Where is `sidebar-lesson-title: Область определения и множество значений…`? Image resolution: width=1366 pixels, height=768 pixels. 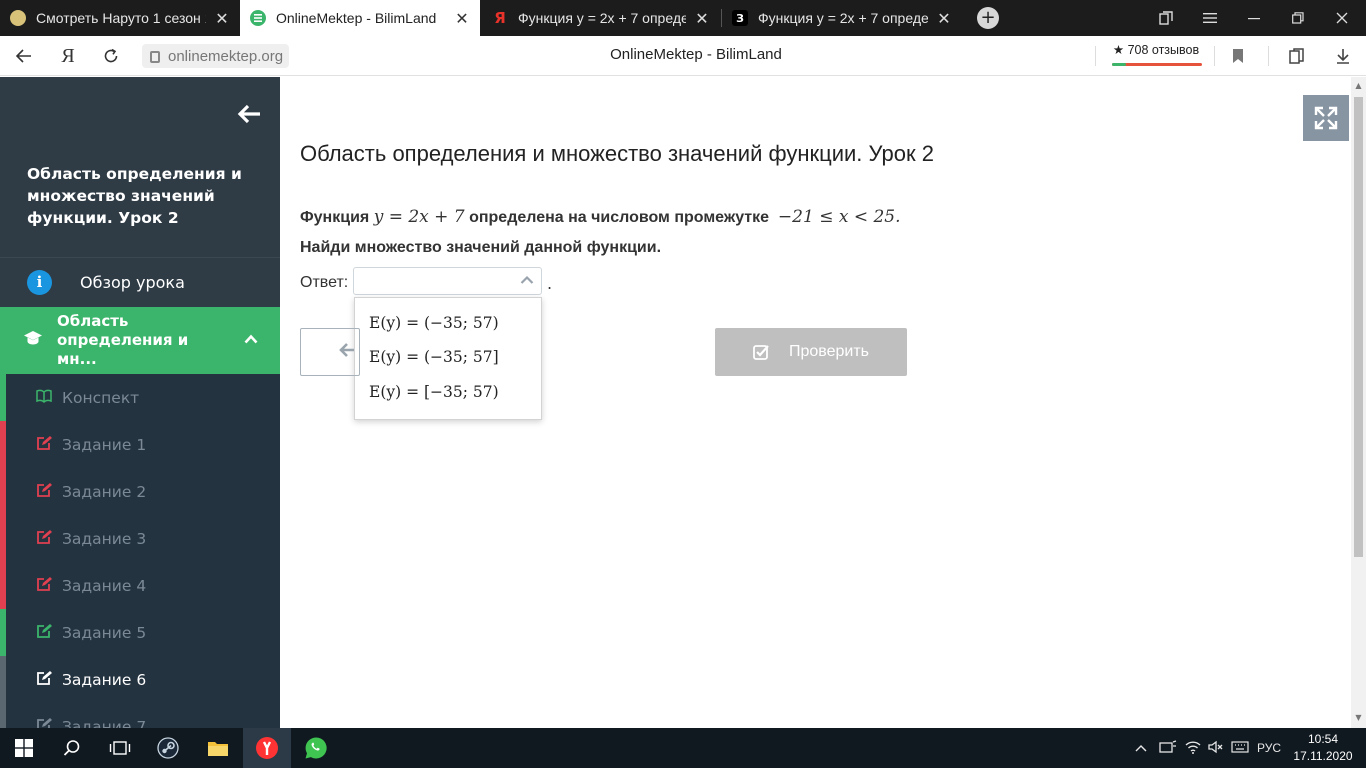
sidebar-lesson-title: Область определения и множество значений… is located at coordinates (134, 196).